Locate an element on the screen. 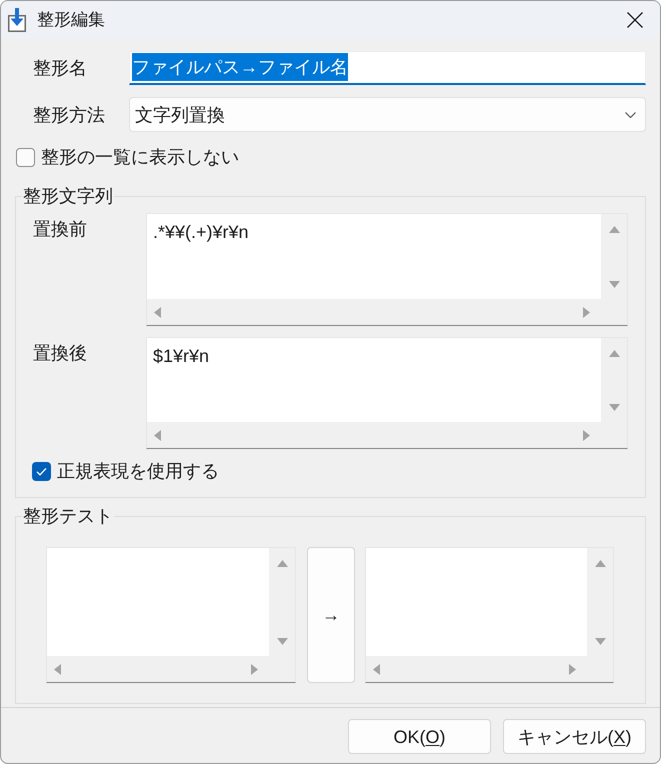  chevron-down-icon is located at coordinates (630, 115).